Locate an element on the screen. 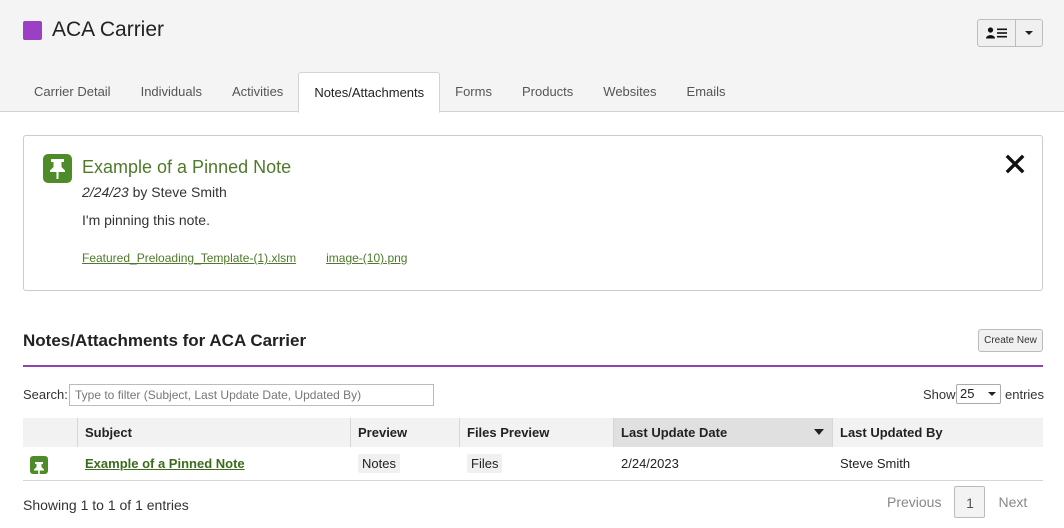  note-subject-link: Example of a Pinned Note is located at coordinates (165, 463).